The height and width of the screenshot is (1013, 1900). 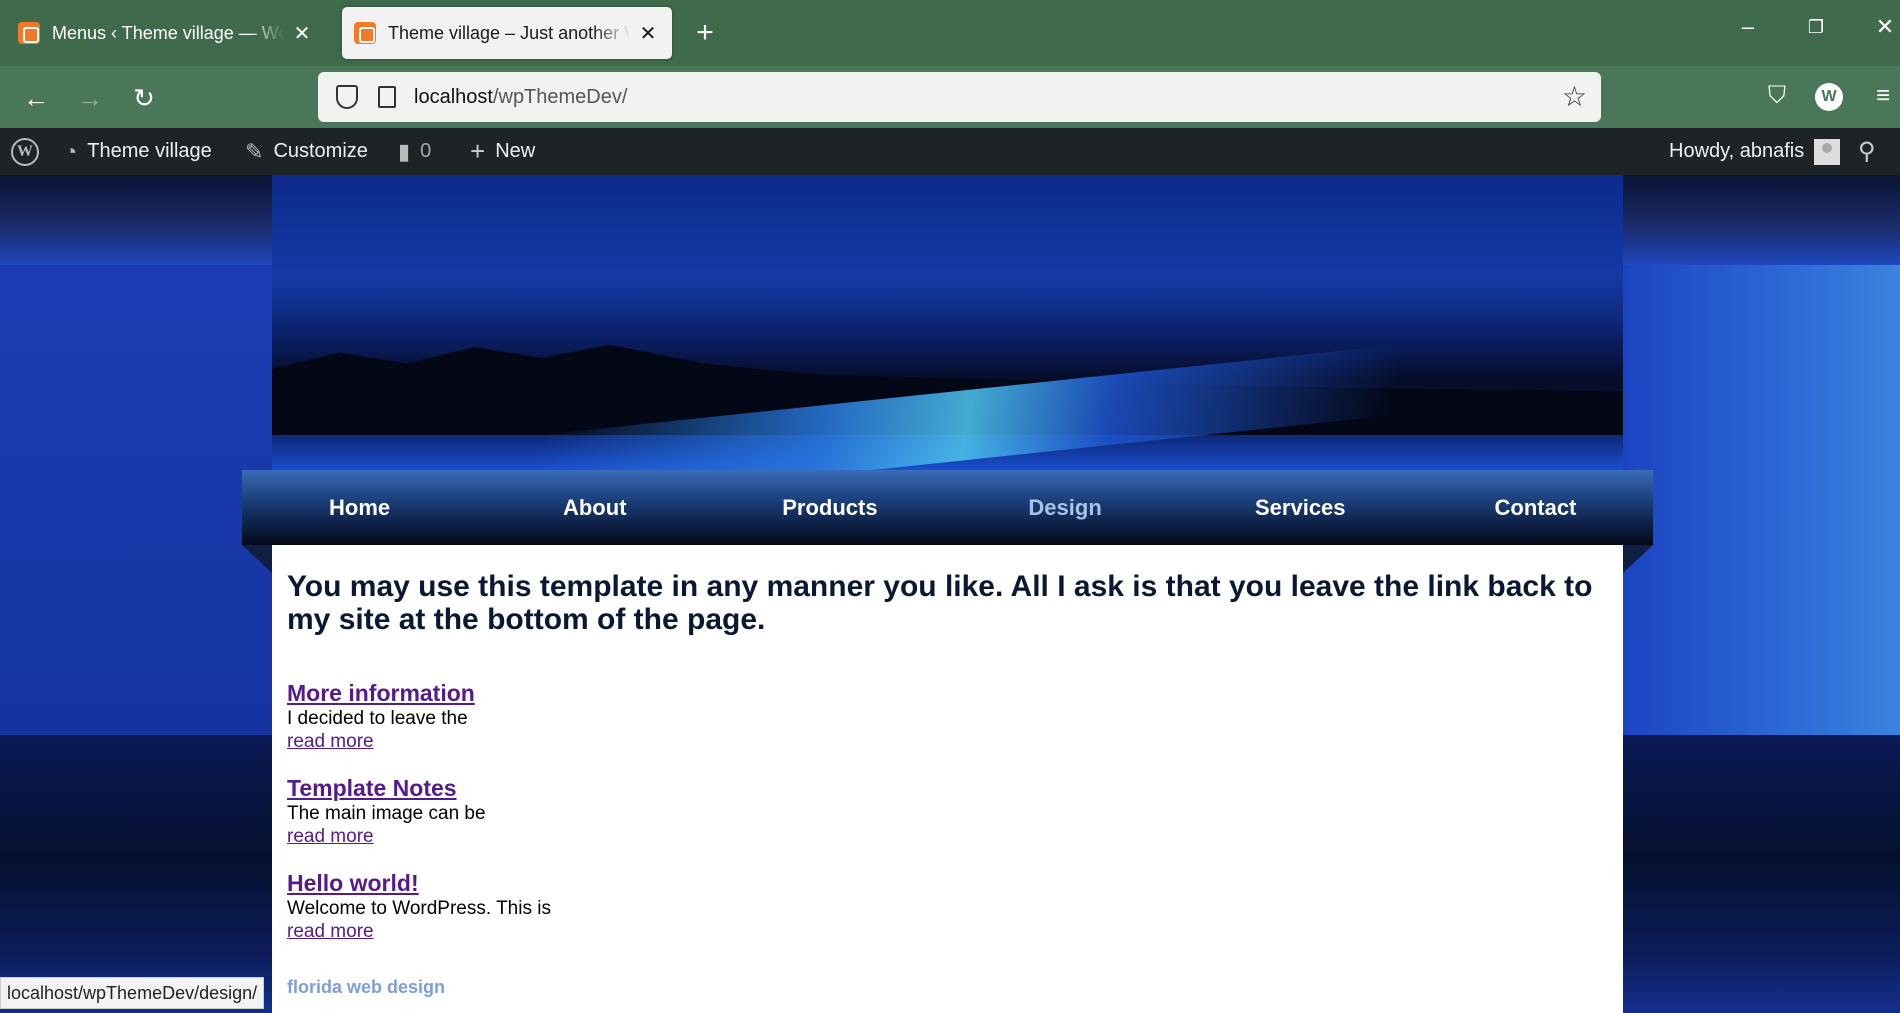 I want to click on star-icon: ☆, so click(x=1574, y=96).